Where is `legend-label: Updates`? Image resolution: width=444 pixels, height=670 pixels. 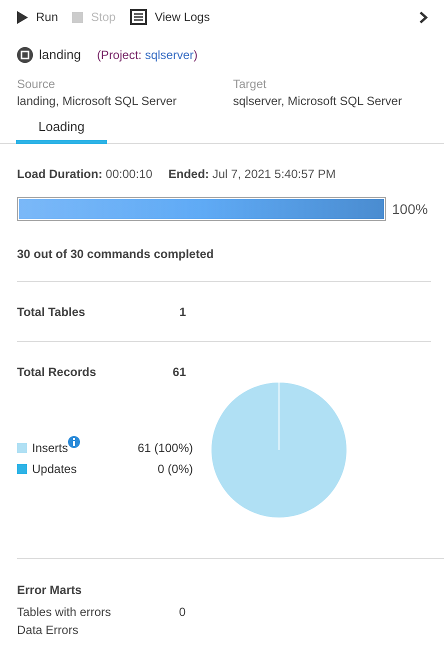 legend-label: Updates is located at coordinates (54, 469).